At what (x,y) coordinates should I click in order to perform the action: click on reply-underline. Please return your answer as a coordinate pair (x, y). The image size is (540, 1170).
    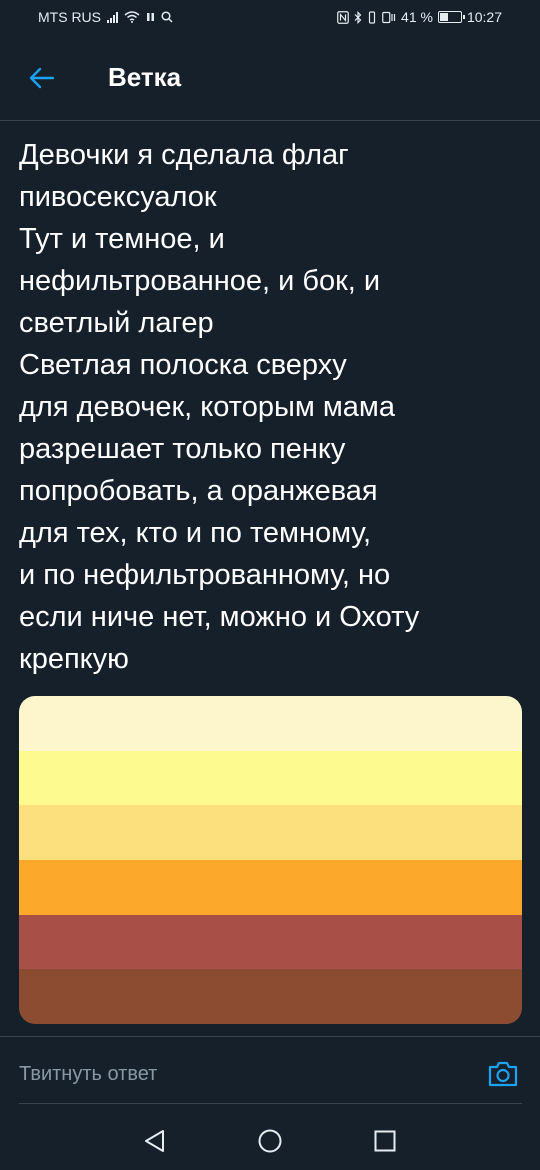
    Looking at the image, I should click on (270, 1103).